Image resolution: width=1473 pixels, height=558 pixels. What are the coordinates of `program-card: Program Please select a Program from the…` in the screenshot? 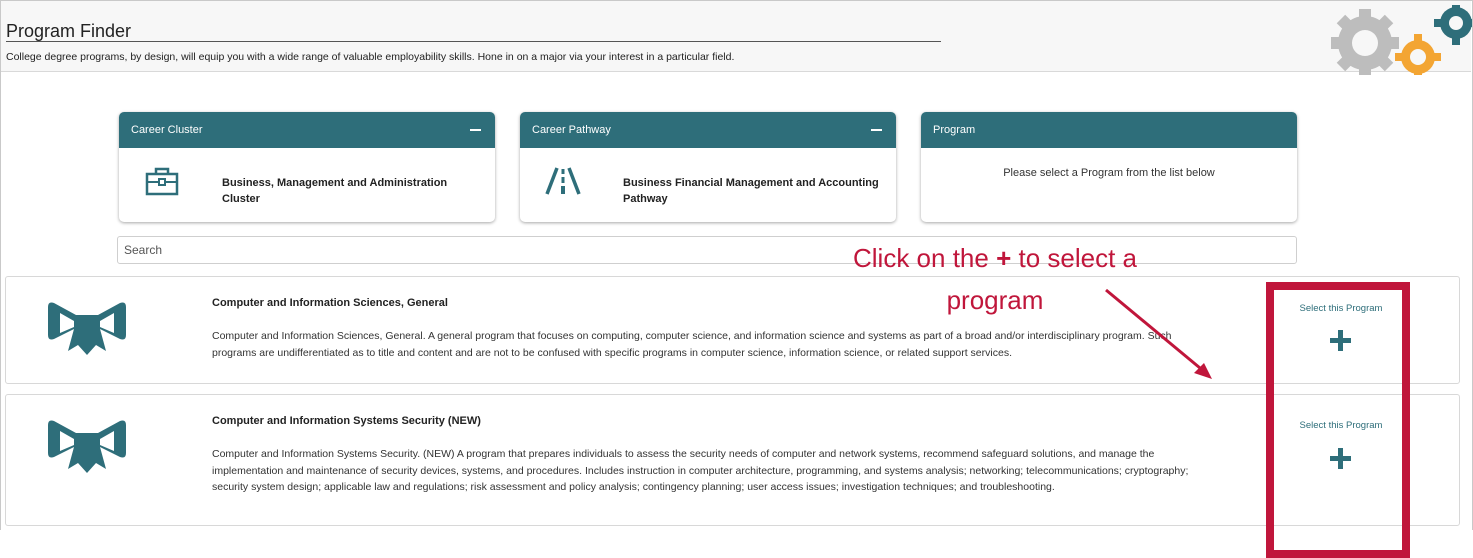 It's located at (1109, 167).